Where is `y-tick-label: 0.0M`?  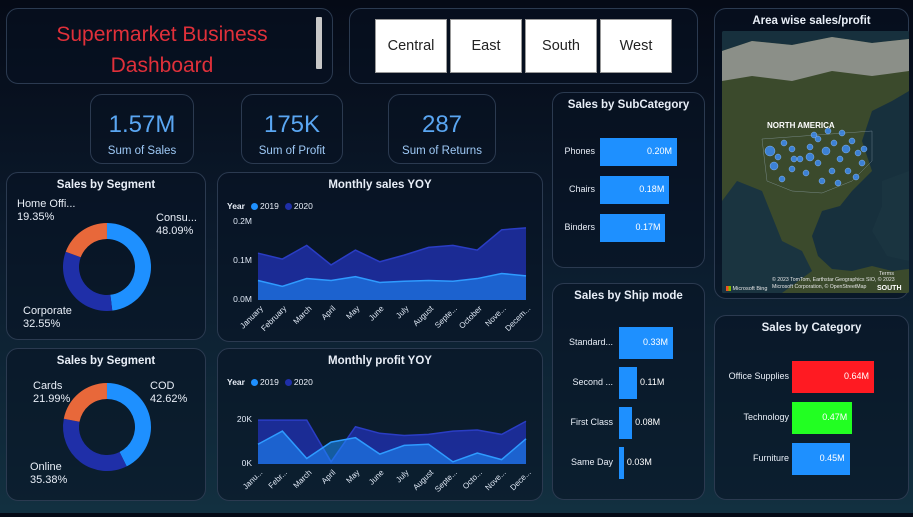
y-tick-label: 0.0M is located at coordinates (242, 299).